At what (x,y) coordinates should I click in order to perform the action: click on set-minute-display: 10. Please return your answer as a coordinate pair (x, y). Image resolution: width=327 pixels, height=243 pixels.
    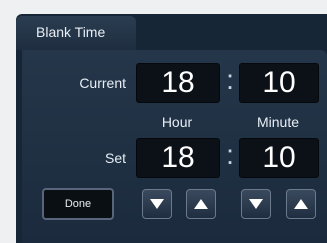
    Looking at the image, I should click on (279, 158).